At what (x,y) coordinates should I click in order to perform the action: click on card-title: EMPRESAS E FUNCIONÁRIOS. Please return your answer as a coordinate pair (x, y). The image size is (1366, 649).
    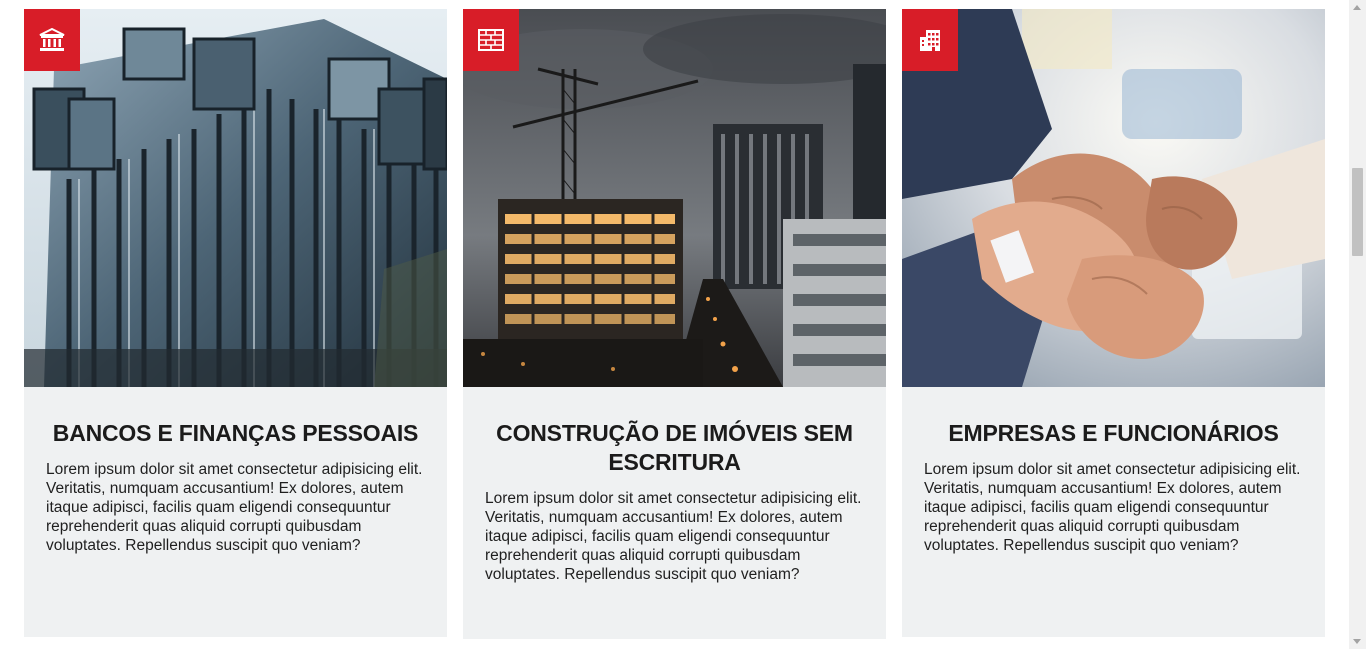
    Looking at the image, I should click on (1113, 433).